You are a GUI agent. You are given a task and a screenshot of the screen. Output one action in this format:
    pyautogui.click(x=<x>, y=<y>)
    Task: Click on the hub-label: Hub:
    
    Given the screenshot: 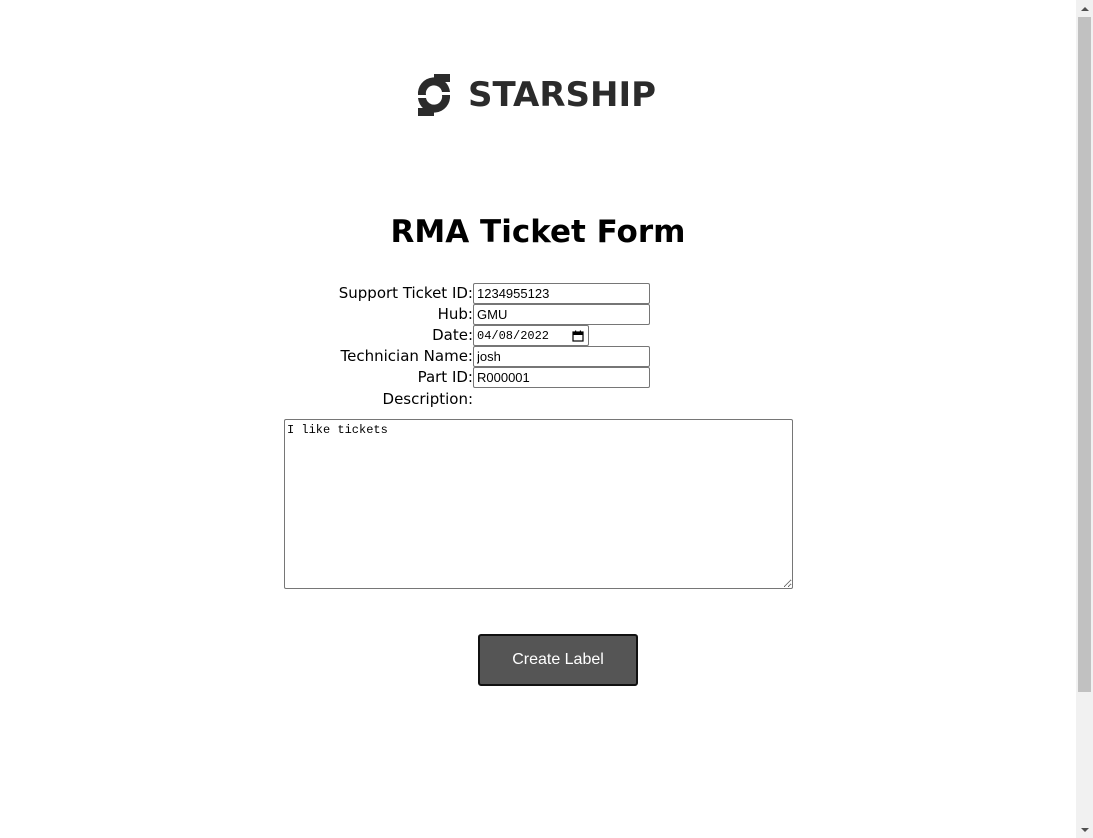 What is the action you would take?
    pyautogui.click(x=455, y=314)
    